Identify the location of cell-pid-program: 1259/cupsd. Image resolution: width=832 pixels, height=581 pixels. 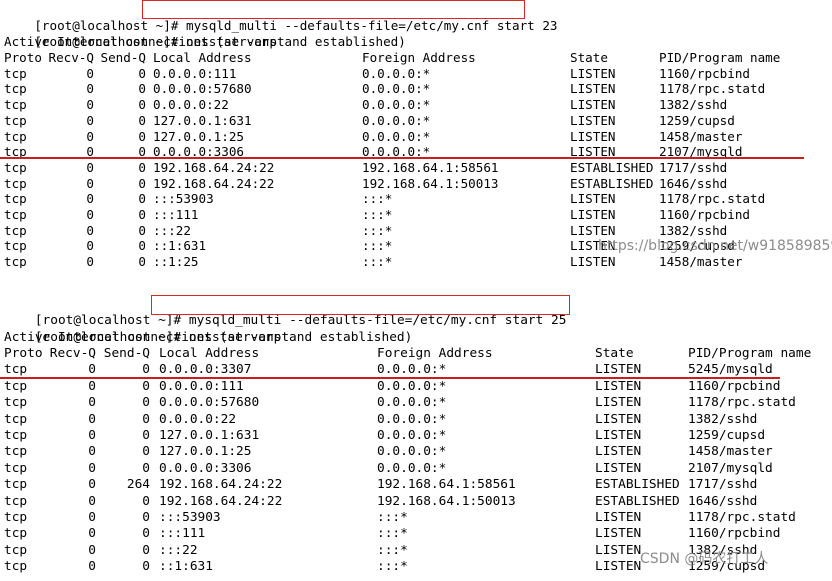
(727, 435).